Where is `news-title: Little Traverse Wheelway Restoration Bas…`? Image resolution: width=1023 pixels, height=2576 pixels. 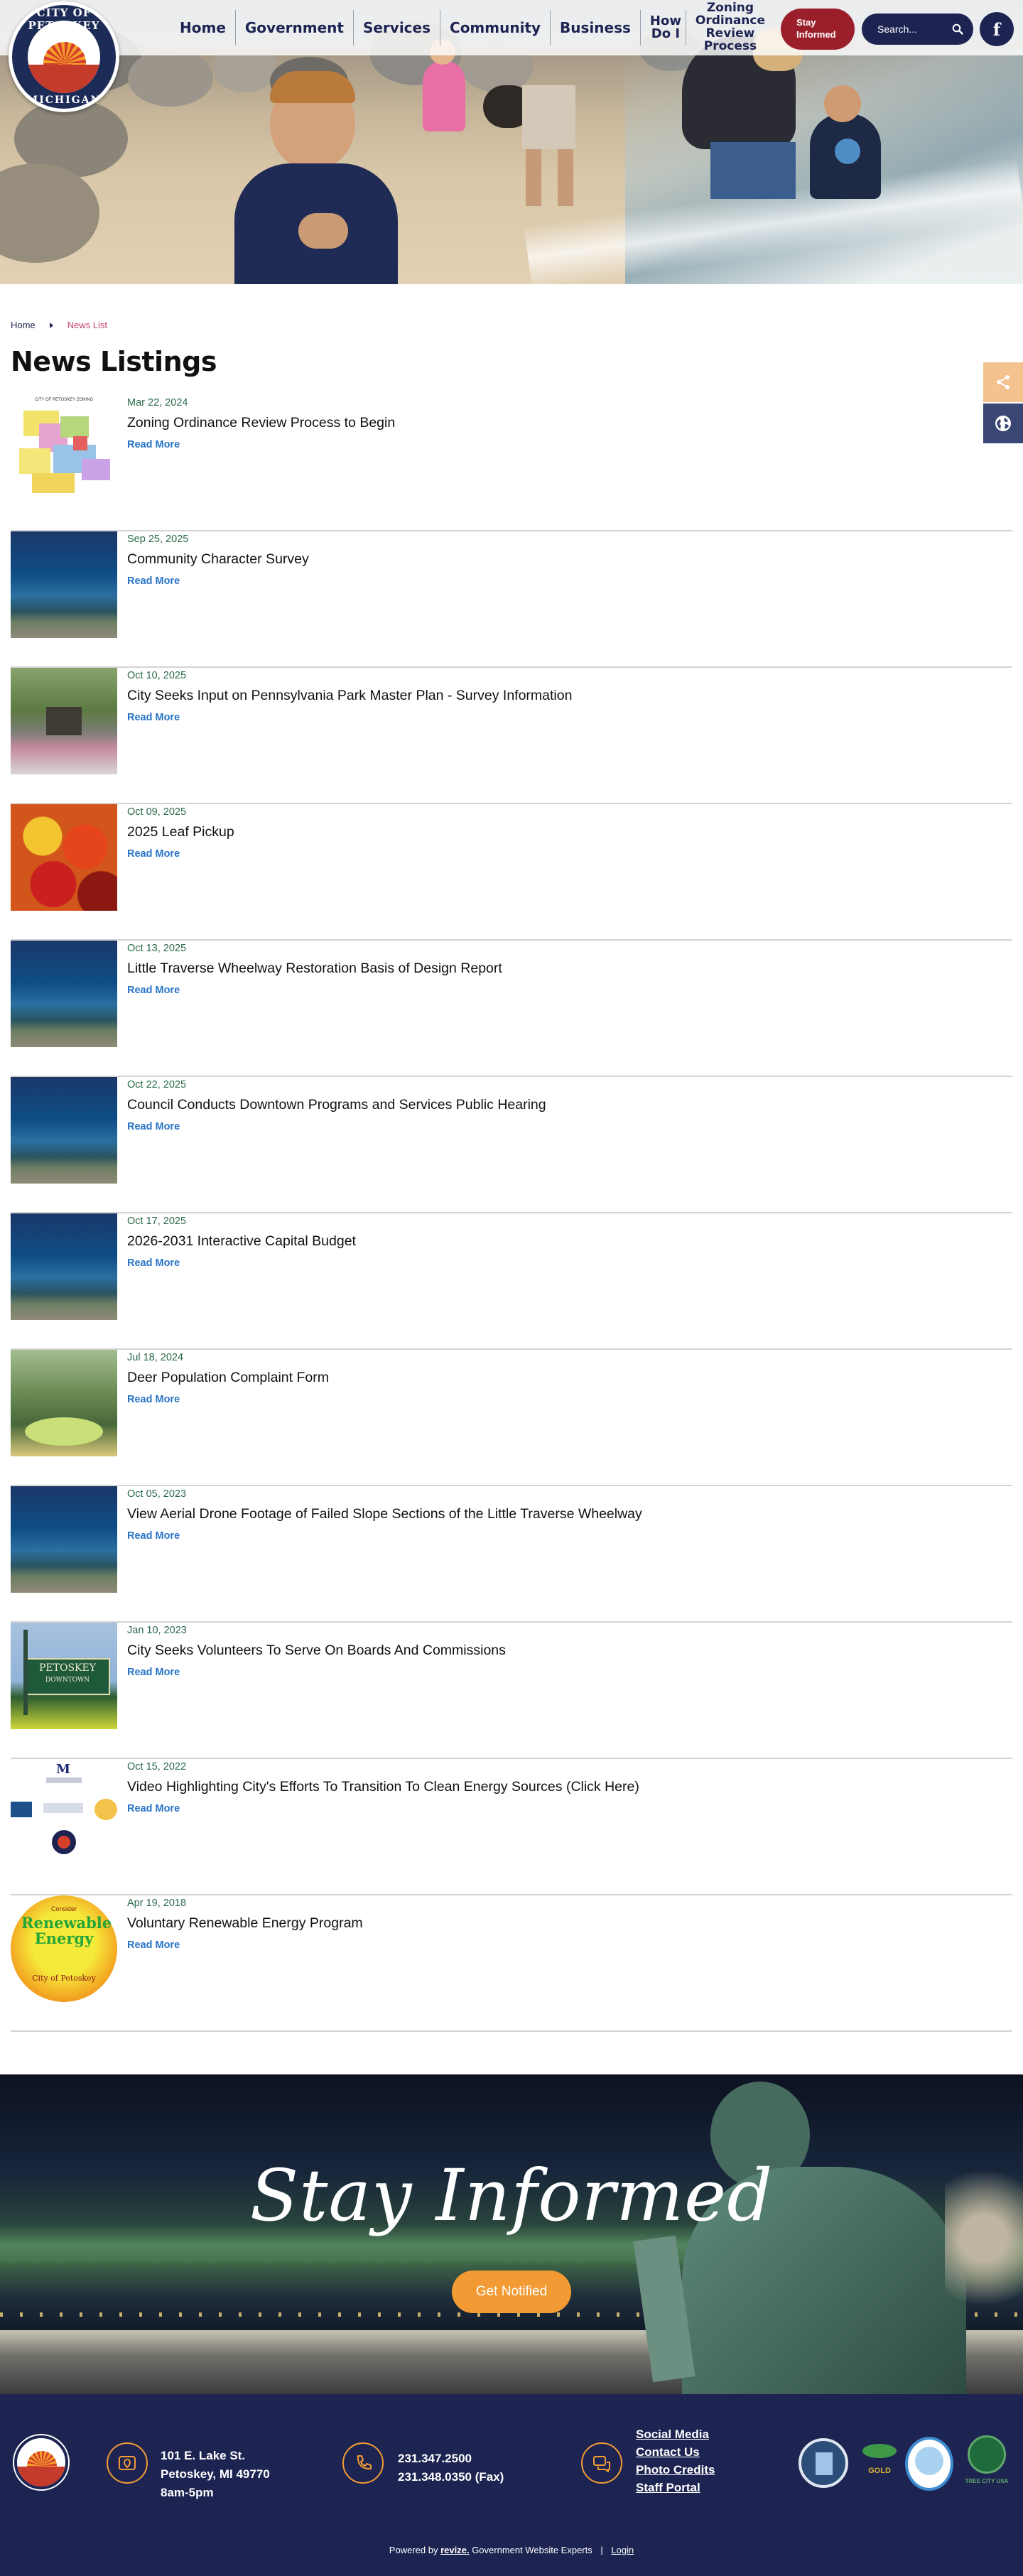
news-title: Little Traverse Wheelway Restoration Bas… is located at coordinates (315, 968).